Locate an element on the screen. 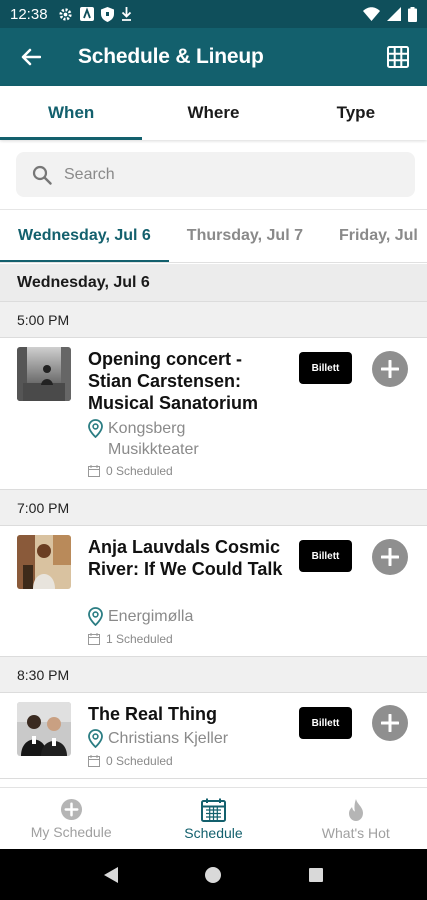  download-icon is located at coordinates (126, 14).